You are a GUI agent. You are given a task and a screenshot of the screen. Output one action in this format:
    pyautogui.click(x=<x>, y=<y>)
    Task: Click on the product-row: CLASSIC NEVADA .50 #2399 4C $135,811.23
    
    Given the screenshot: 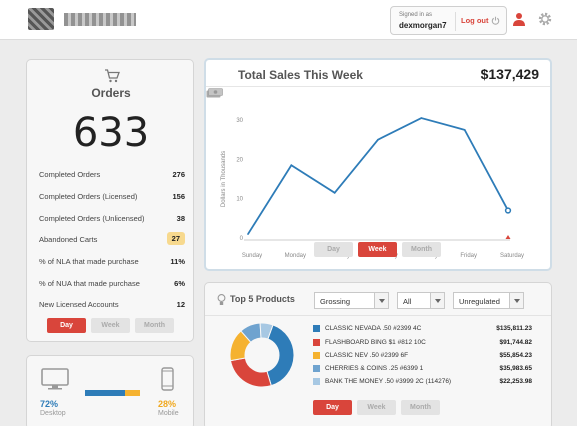 What is the action you would take?
    pyautogui.click(x=422, y=329)
    